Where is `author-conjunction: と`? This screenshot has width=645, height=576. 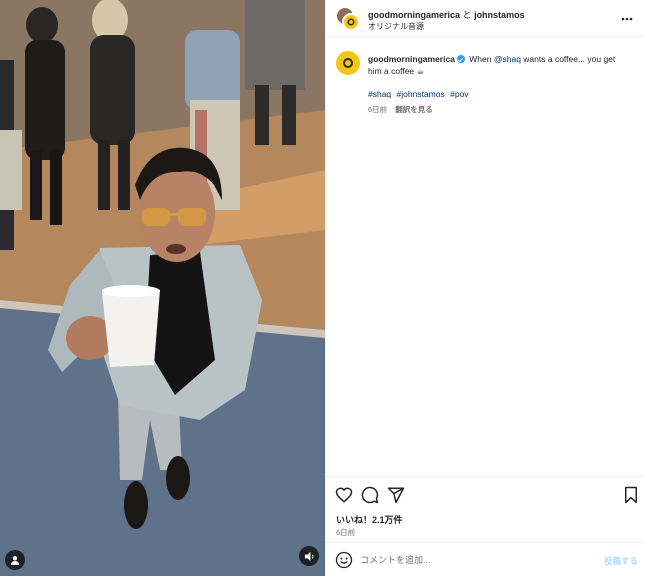
author-conjunction: と is located at coordinates (467, 15).